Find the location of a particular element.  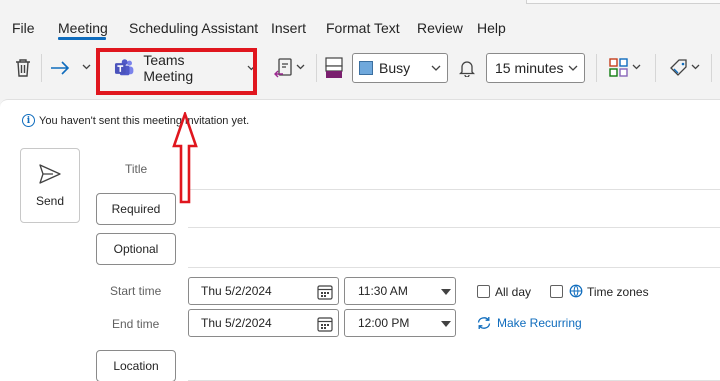

bell-icon is located at coordinates (467, 69).